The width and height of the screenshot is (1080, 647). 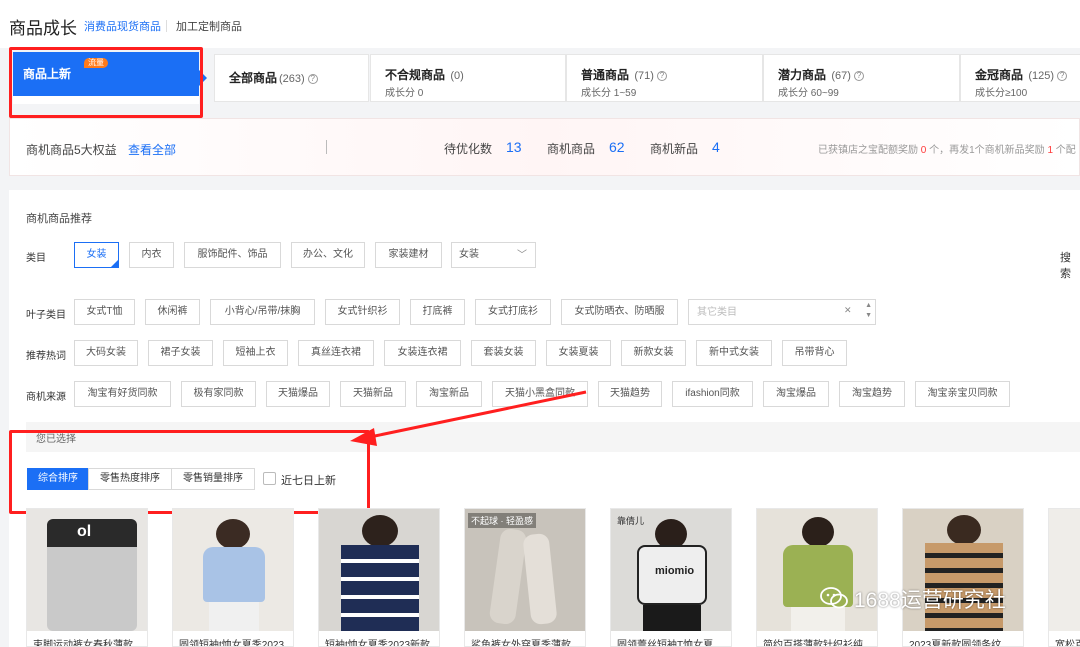 What do you see at coordinates (502, 520) in the screenshot?
I see `product-tag: 不起球 · 轻盈感` at bounding box center [502, 520].